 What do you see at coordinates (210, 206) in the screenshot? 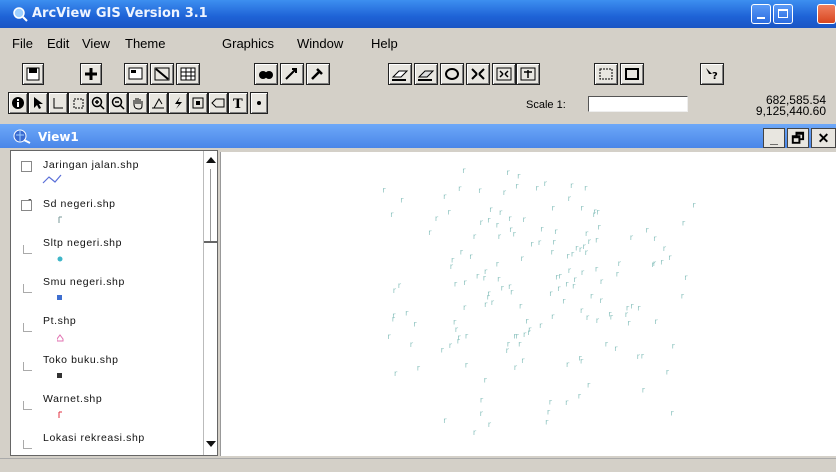
I see `scroll-track` at bounding box center [210, 206].